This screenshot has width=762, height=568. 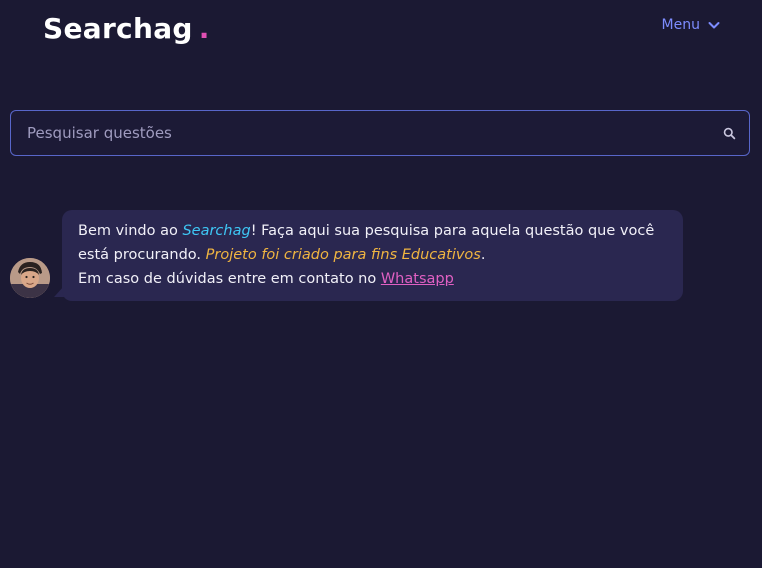 I want to click on search-input, so click(x=360, y=133).